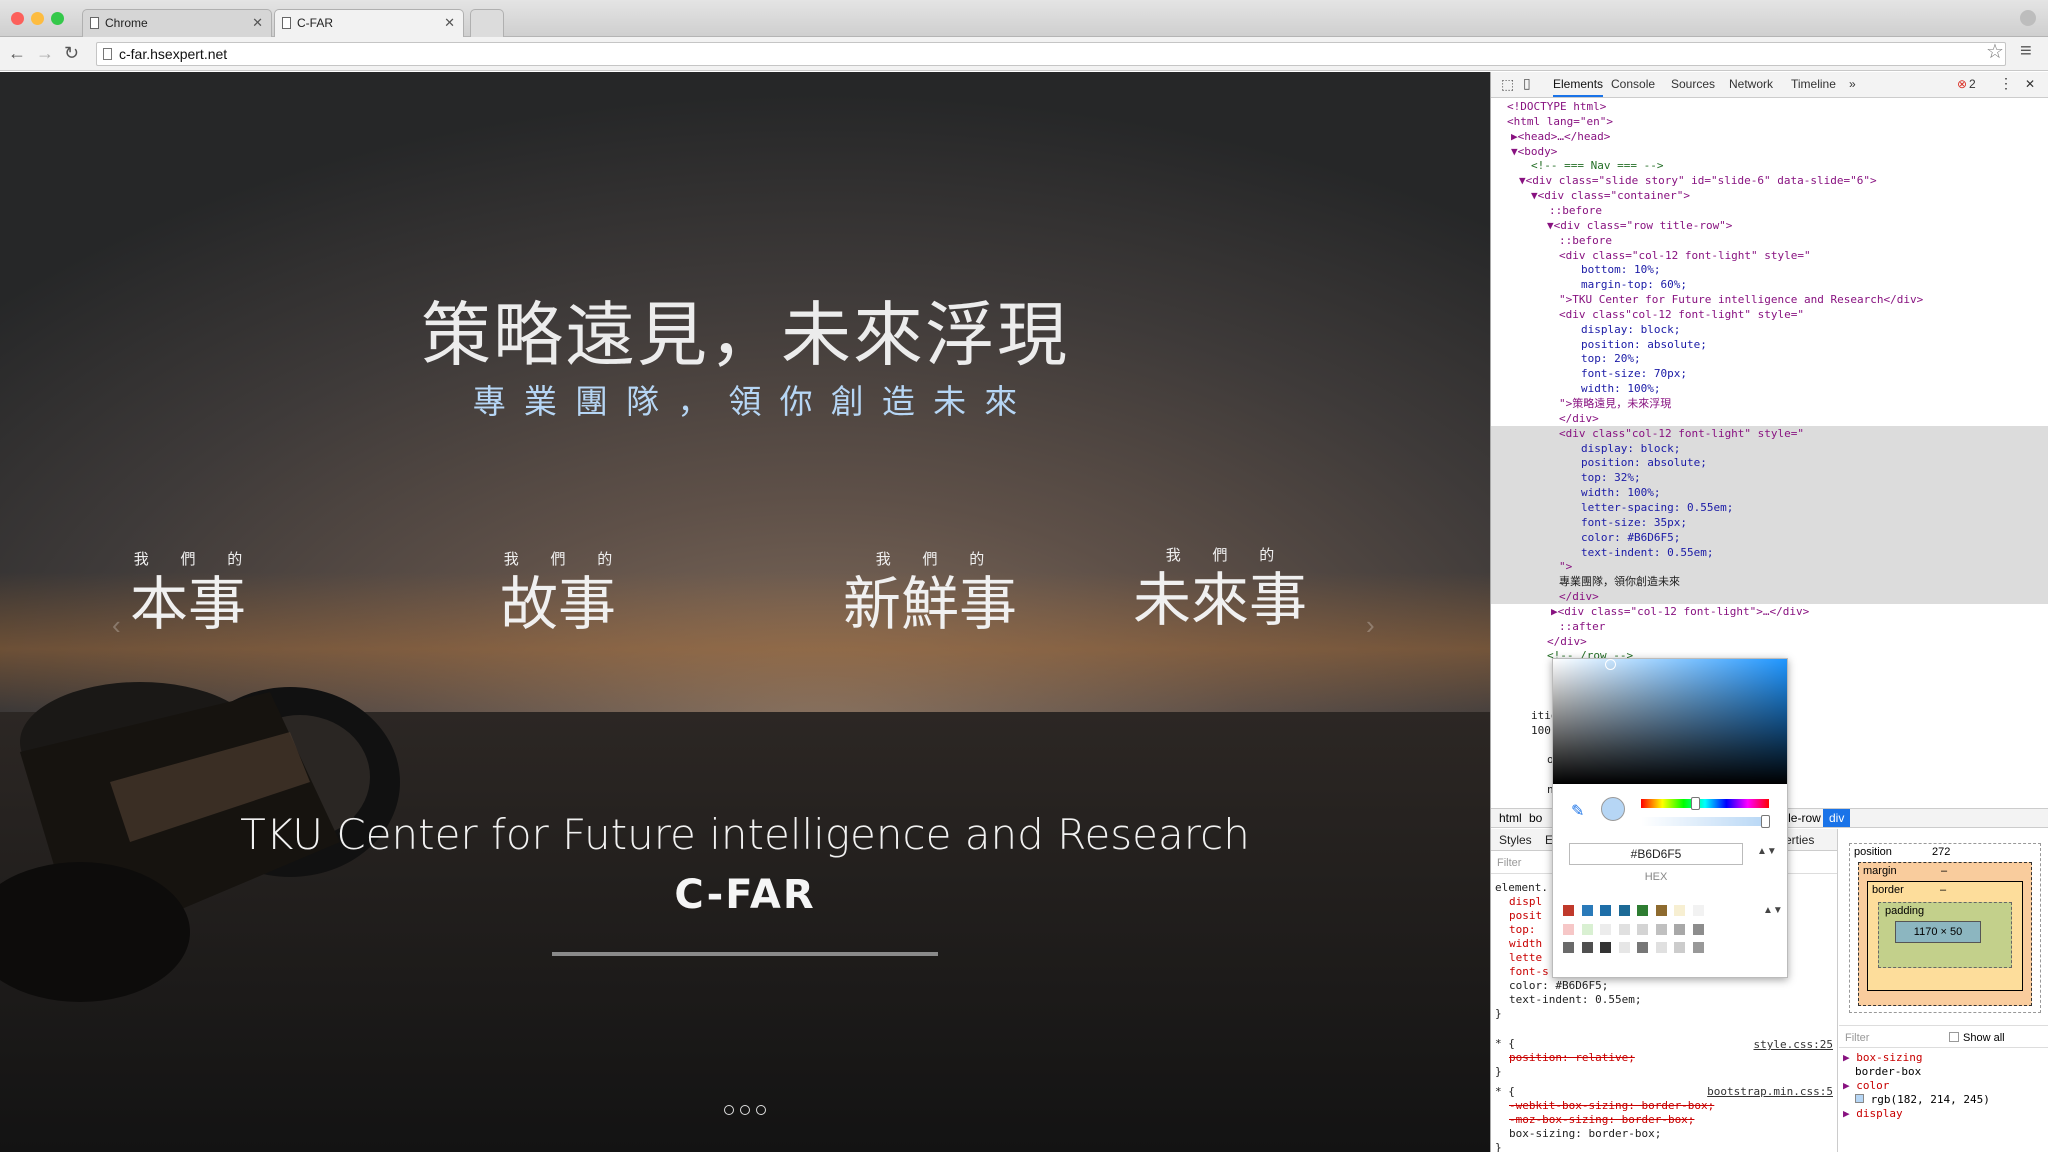 The image size is (2048, 1152). I want to click on breadcrumb-html: html, so click(1510, 818).